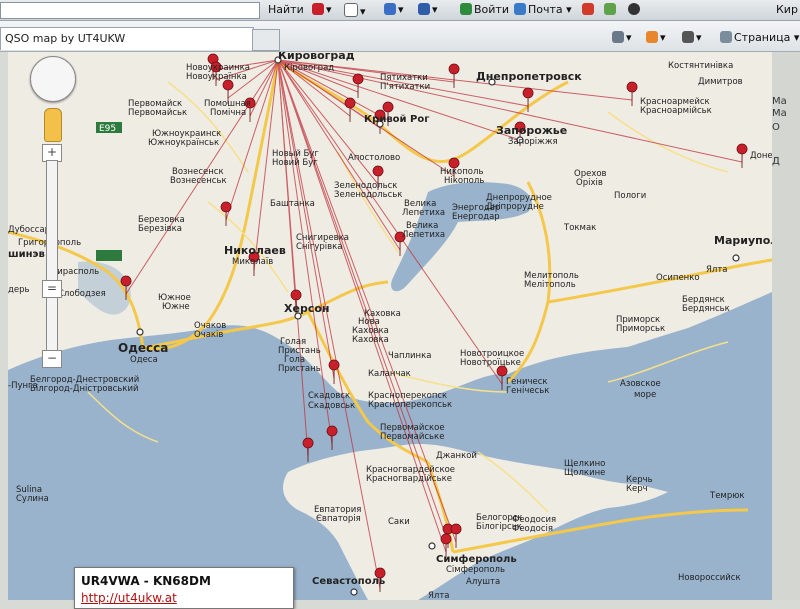  Describe the element at coordinates (476, 217) in the screenshot. I see `label-enerhodar: Енергодар` at that location.